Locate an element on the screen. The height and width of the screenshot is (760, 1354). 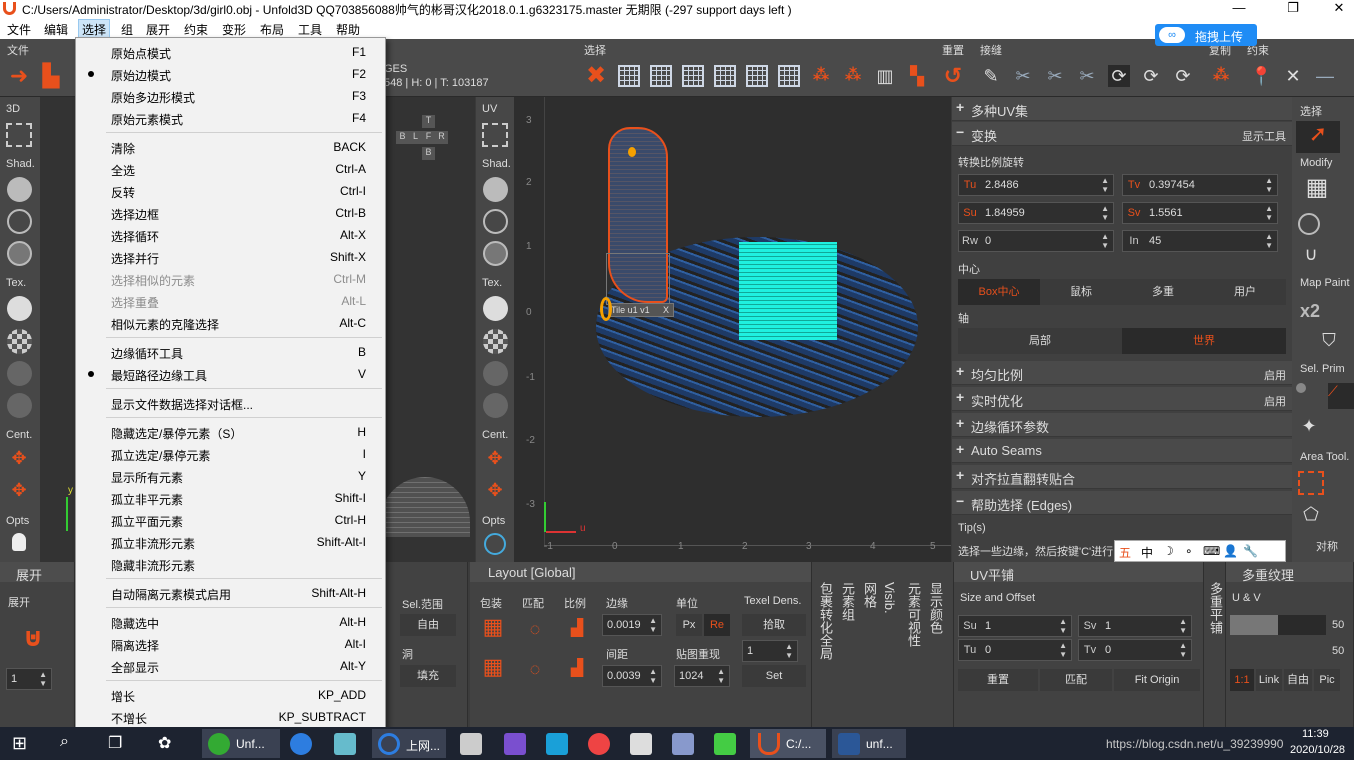
menu-edit: 编辑 is located at coordinates (56, 29).